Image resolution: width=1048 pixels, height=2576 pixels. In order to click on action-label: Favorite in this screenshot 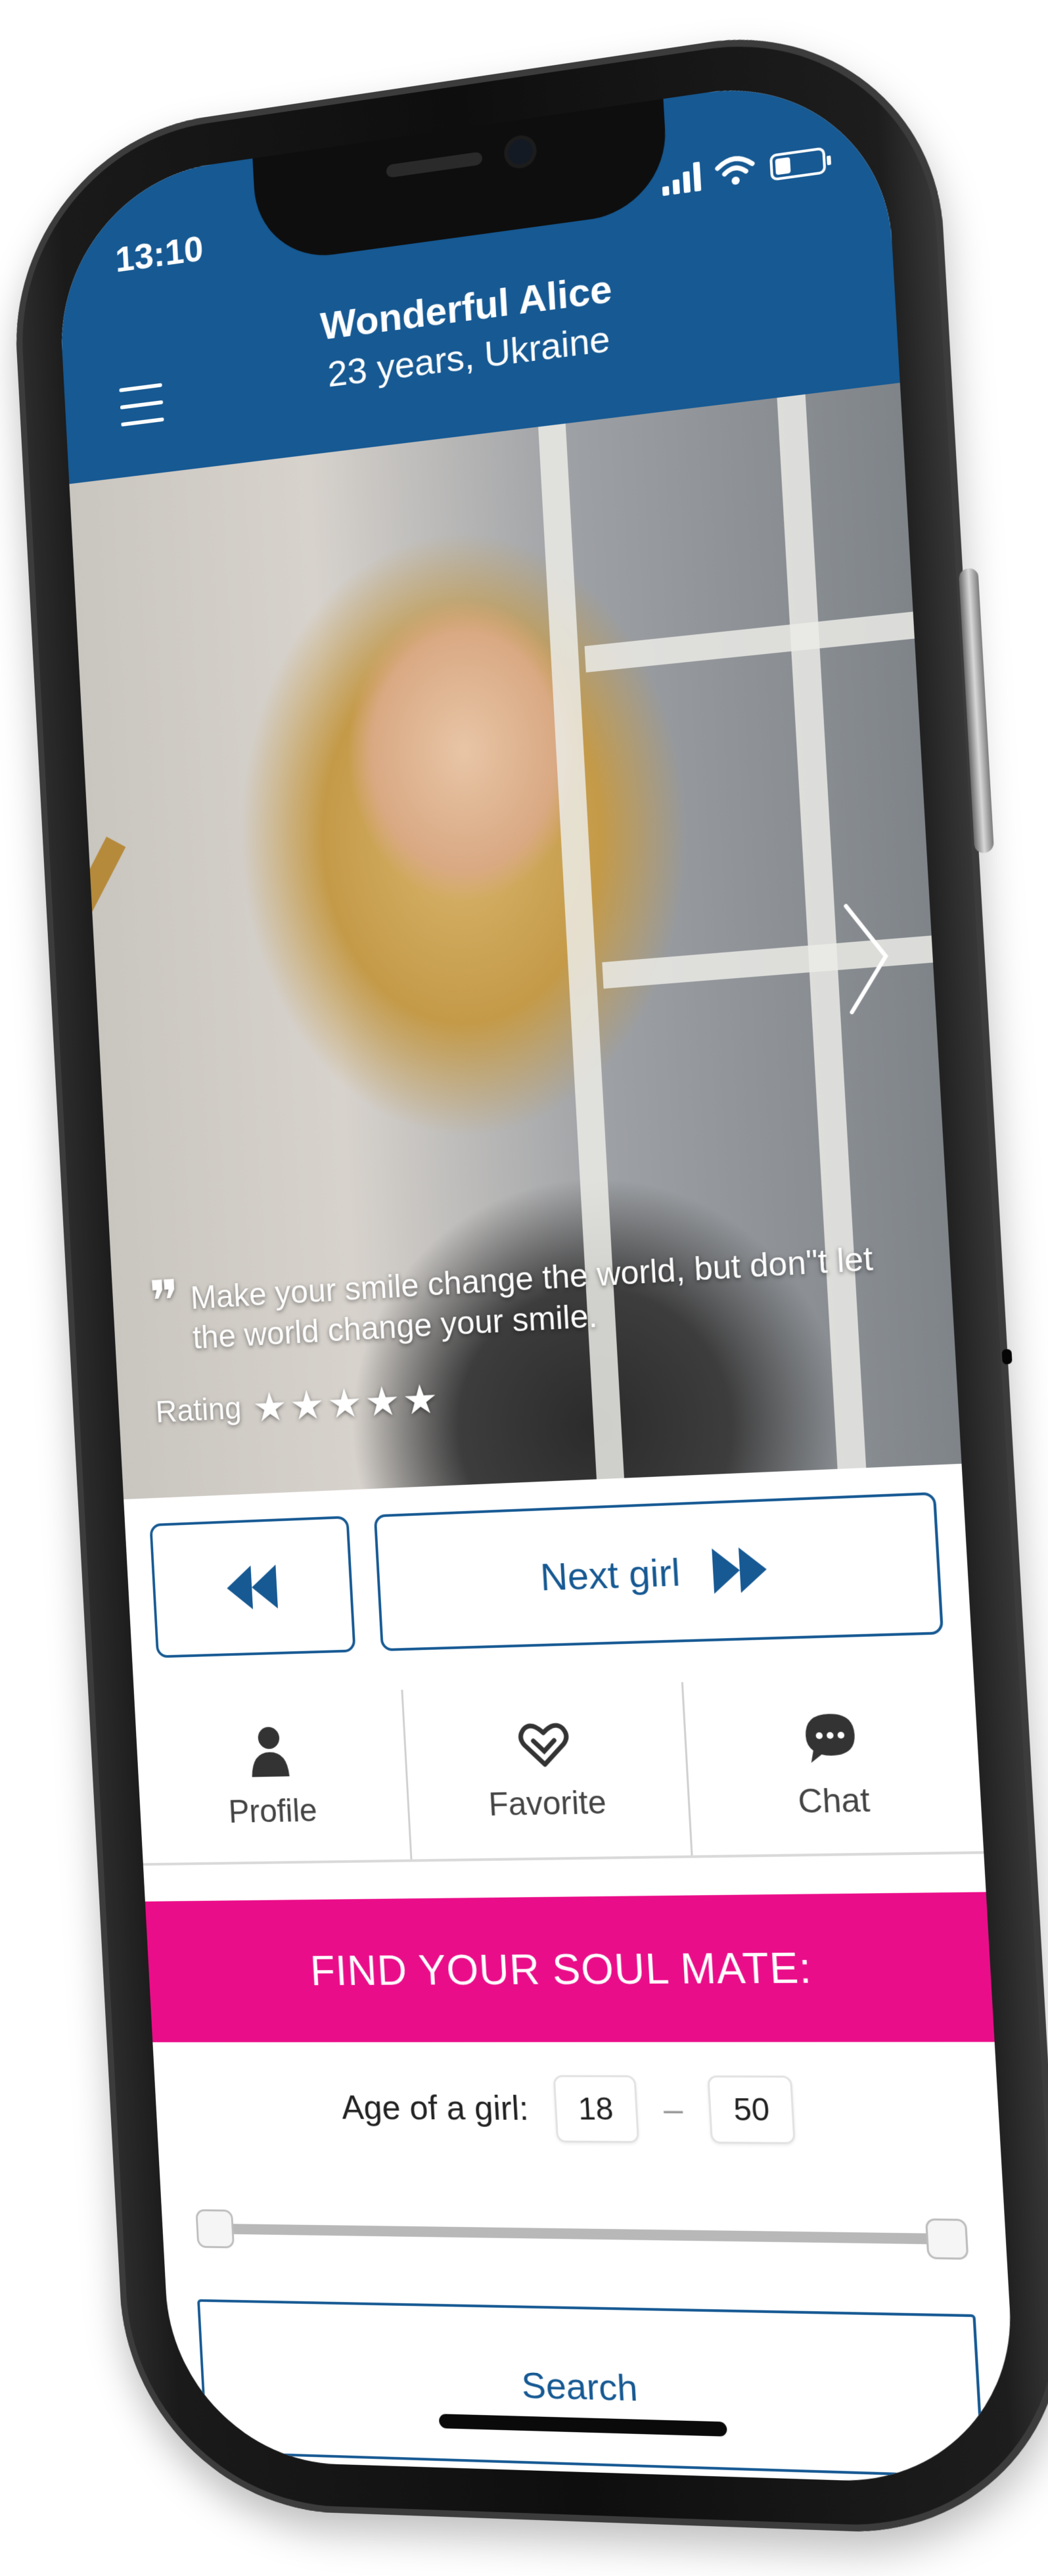, I will do `click(548, 1803)`.